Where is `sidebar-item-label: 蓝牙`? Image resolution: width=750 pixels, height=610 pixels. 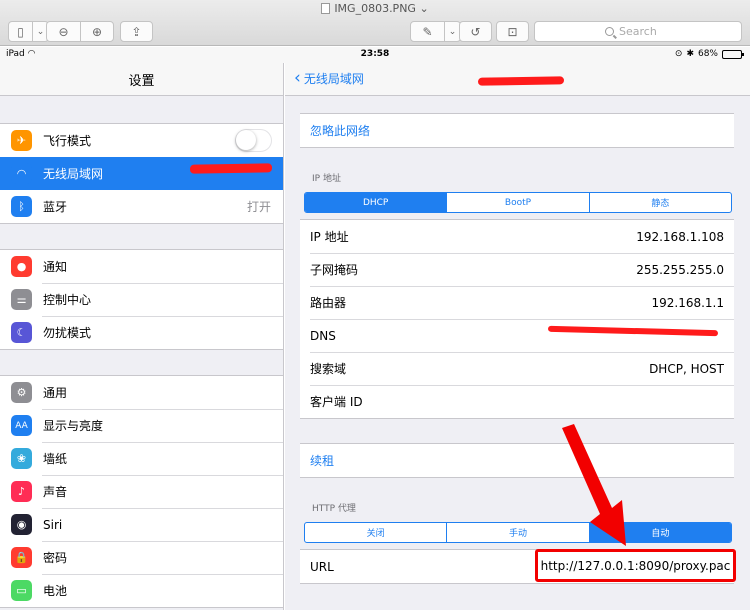
sidebar-item-label: 蓝牙 is located at coordinates (55, 207).